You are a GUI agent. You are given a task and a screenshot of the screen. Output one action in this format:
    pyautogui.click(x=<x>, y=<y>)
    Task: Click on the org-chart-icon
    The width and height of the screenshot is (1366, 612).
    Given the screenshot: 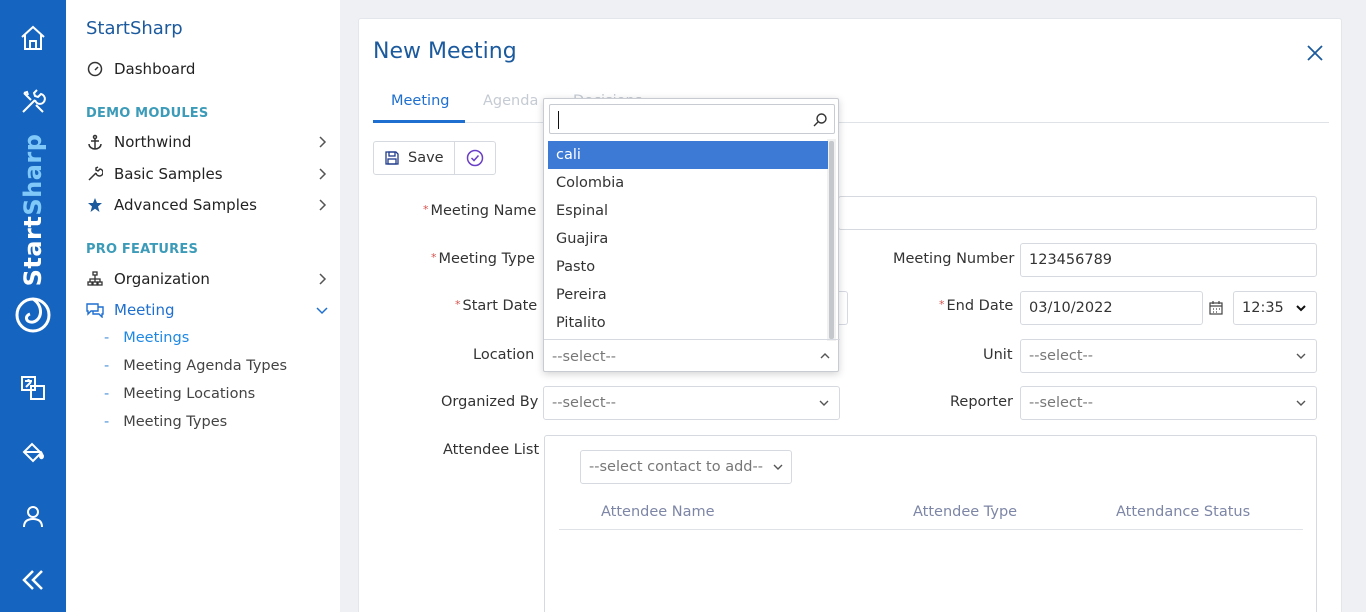 What is the action you would take?
    pyautogui.click(x=95, y=279)
    